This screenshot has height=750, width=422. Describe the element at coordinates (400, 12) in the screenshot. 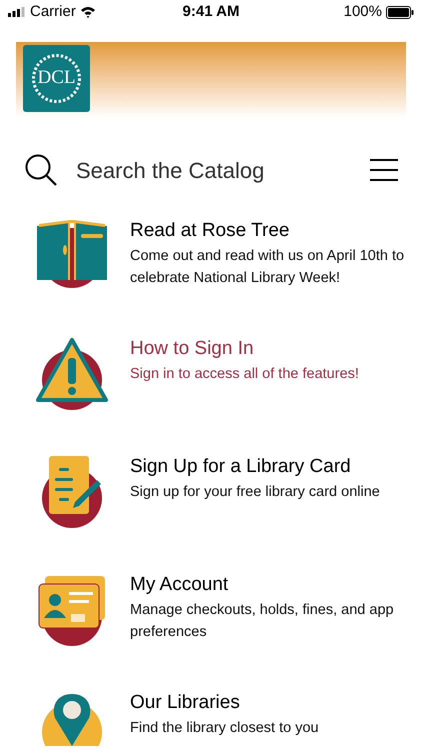

I see `battery-icon` at that location.